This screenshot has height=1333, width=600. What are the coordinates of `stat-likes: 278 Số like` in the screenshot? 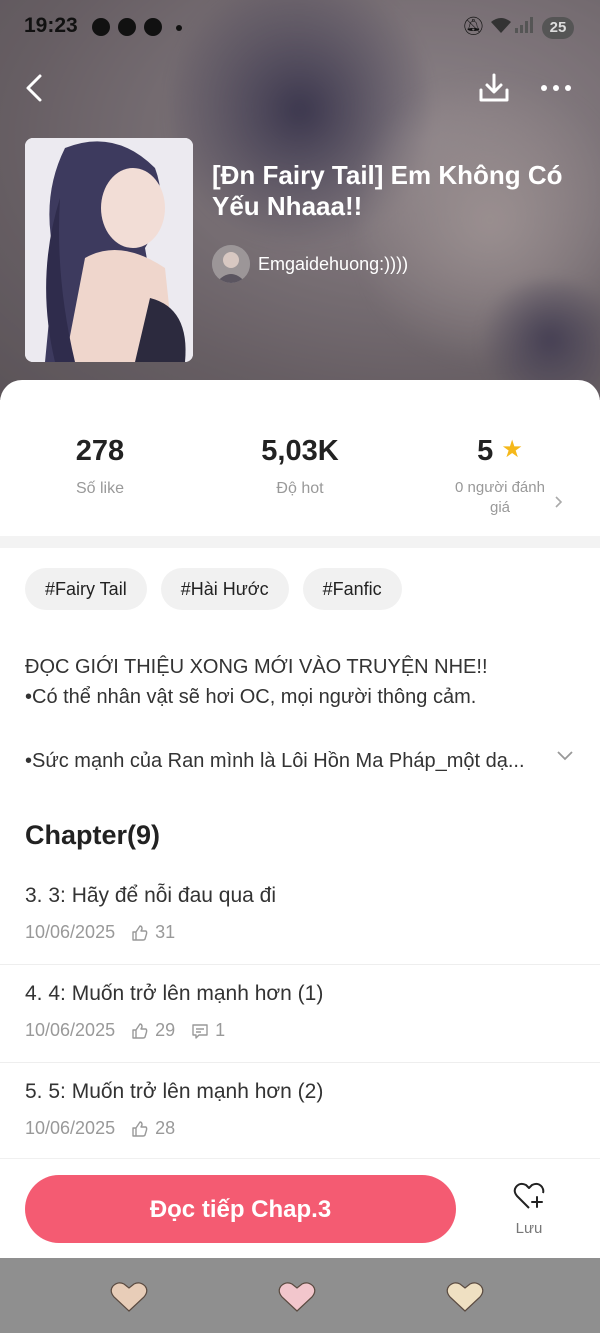 It's located at (100, 466).